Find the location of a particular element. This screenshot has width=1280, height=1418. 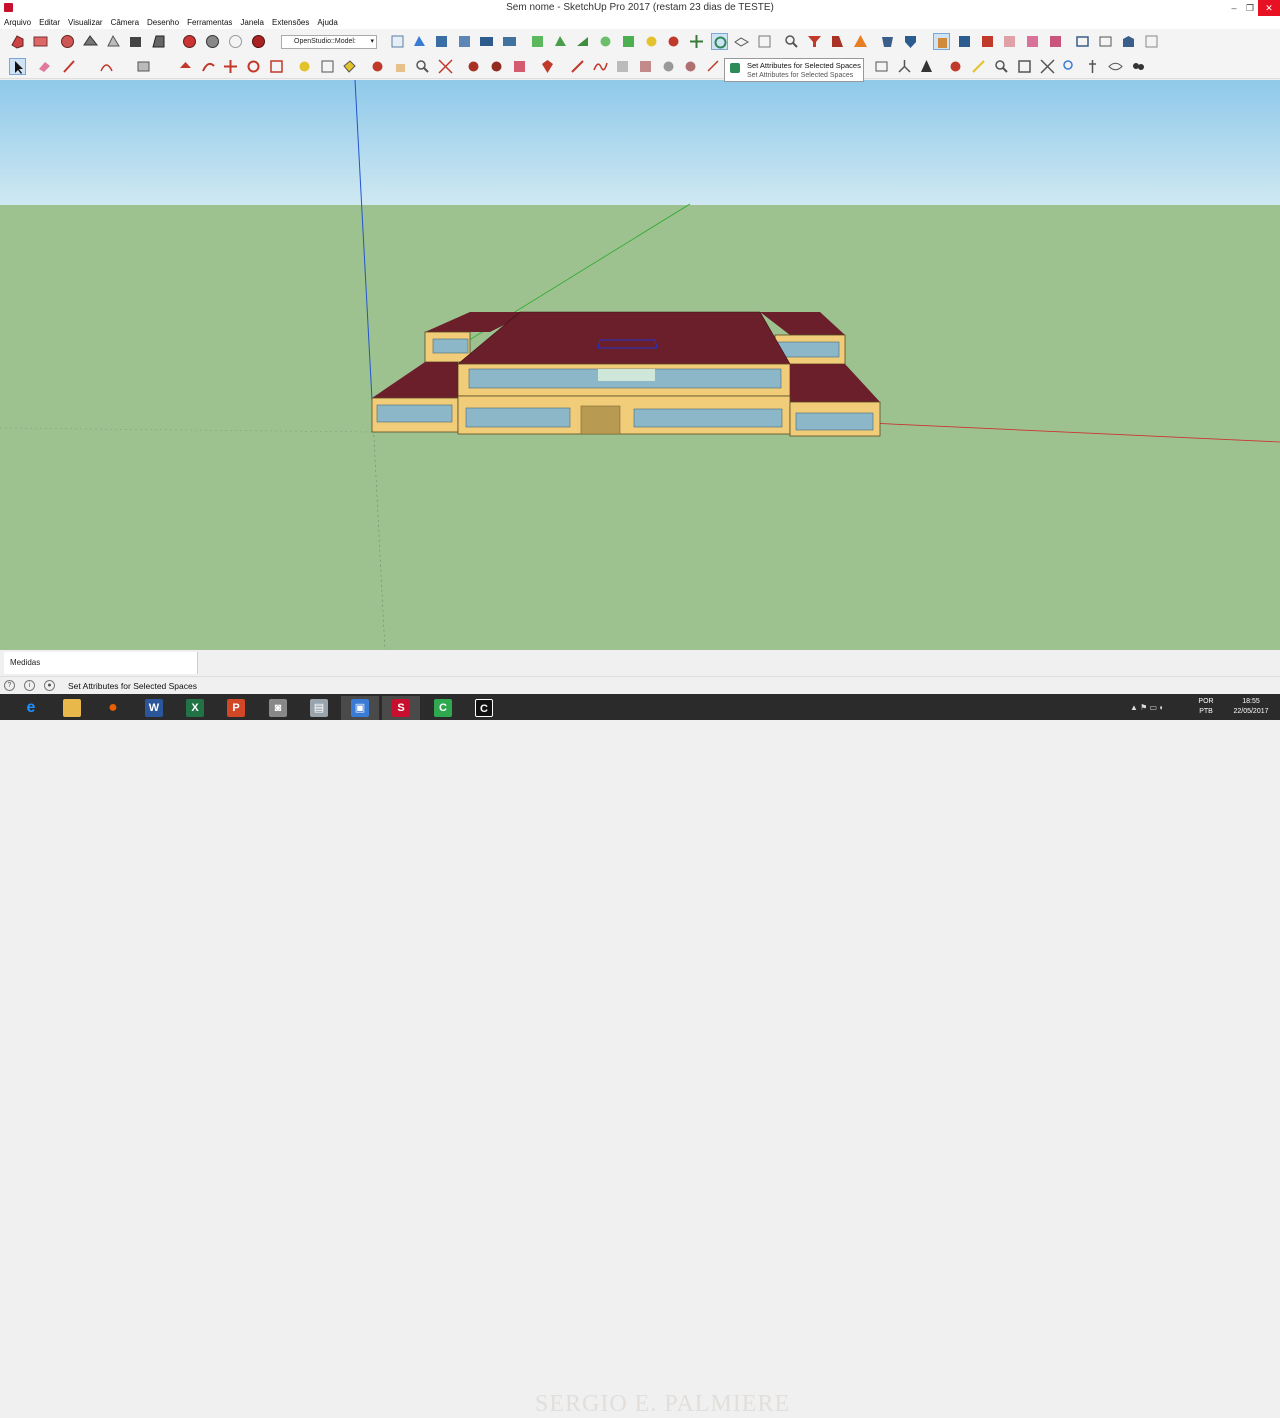

two-point-arc-icon is located at coordinates (713, 66).